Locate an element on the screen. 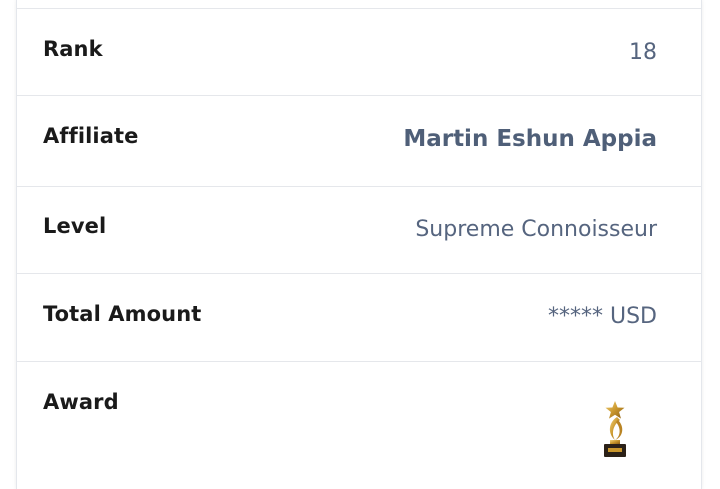  affiliate-name: Martin Eshun Appia is located at coordinates (530, 139).